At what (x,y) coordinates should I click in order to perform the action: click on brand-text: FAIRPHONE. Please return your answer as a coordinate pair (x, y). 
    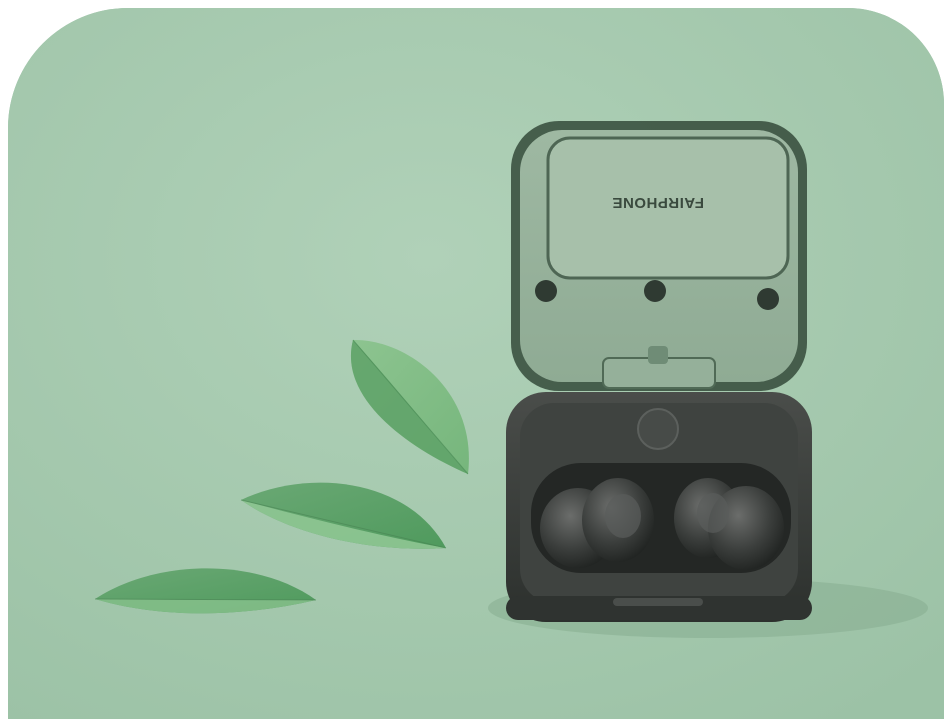
    Looking at the image, I should click on (658, 202).